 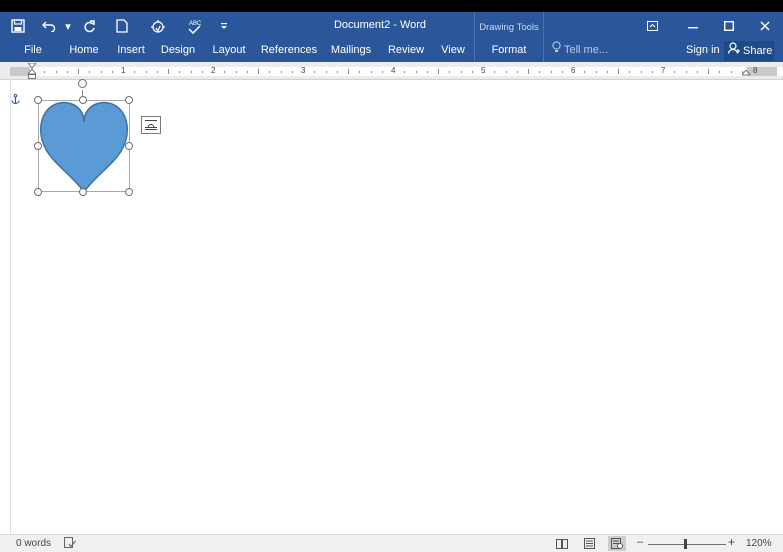 I want to click on tab-references: References, so click(x=289, y=51).